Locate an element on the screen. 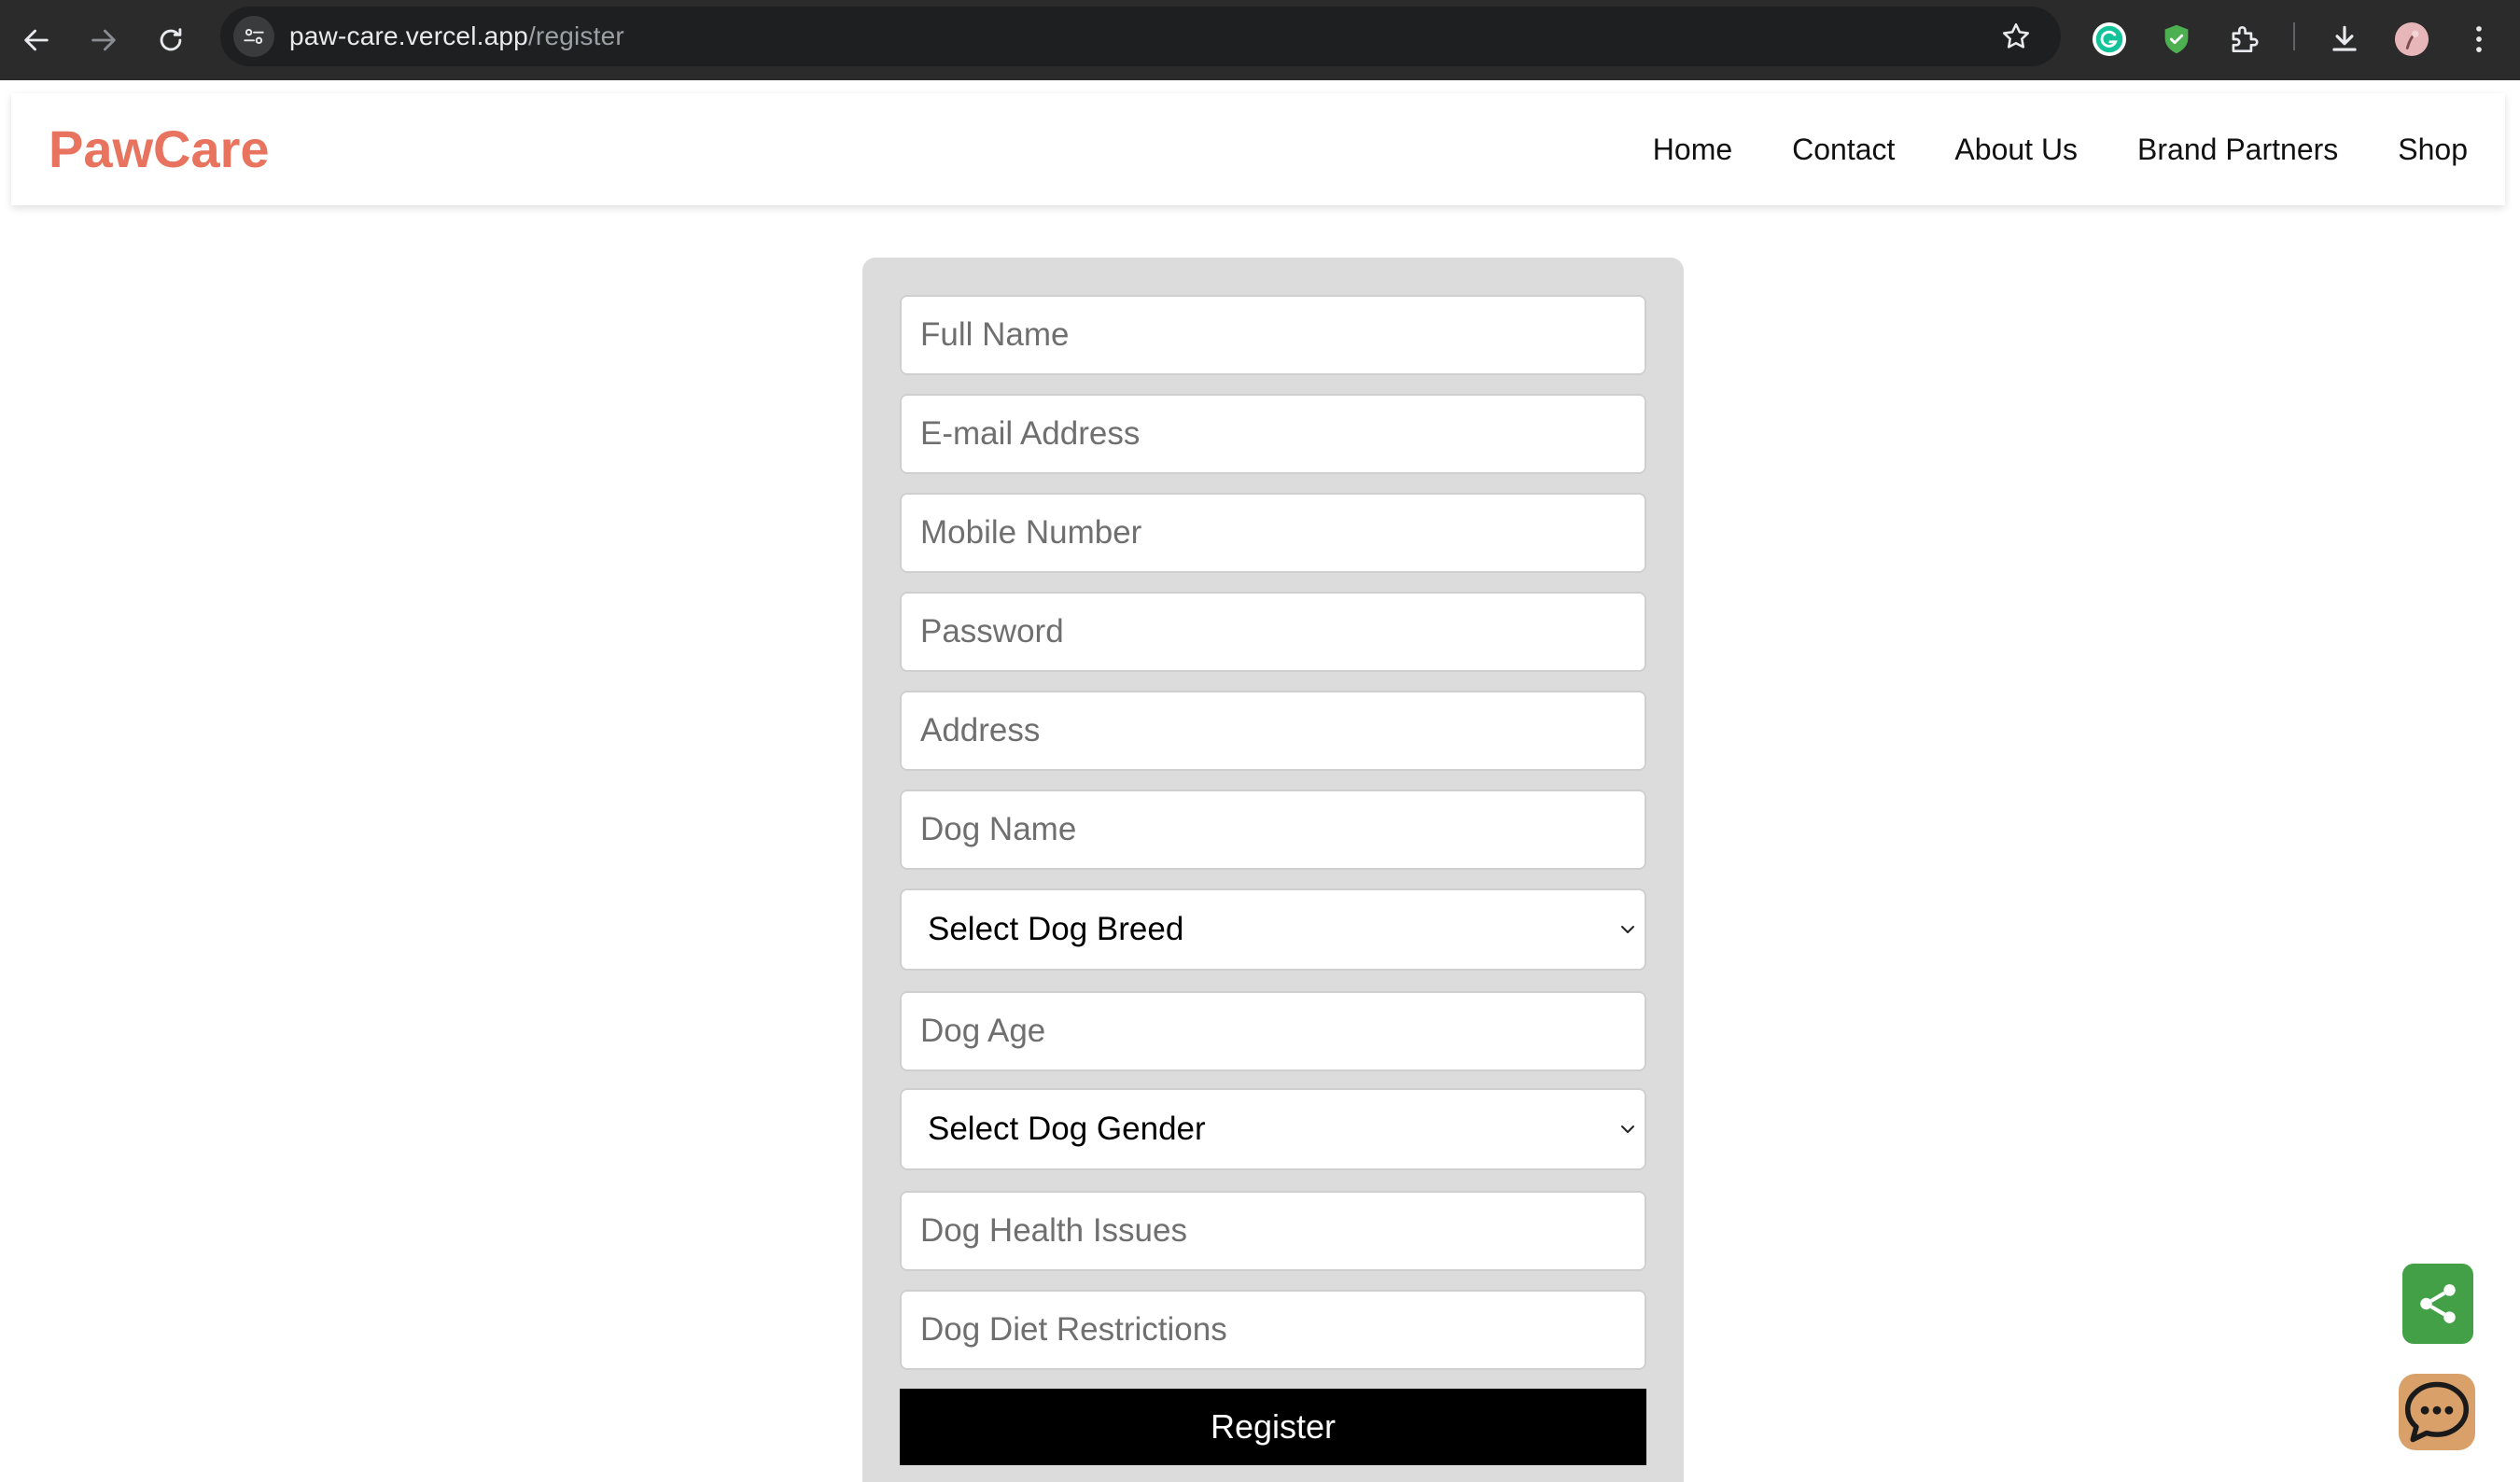 This screenshot has height=1482, width=2520. chat-button is located at coordinates (2437, 1412).